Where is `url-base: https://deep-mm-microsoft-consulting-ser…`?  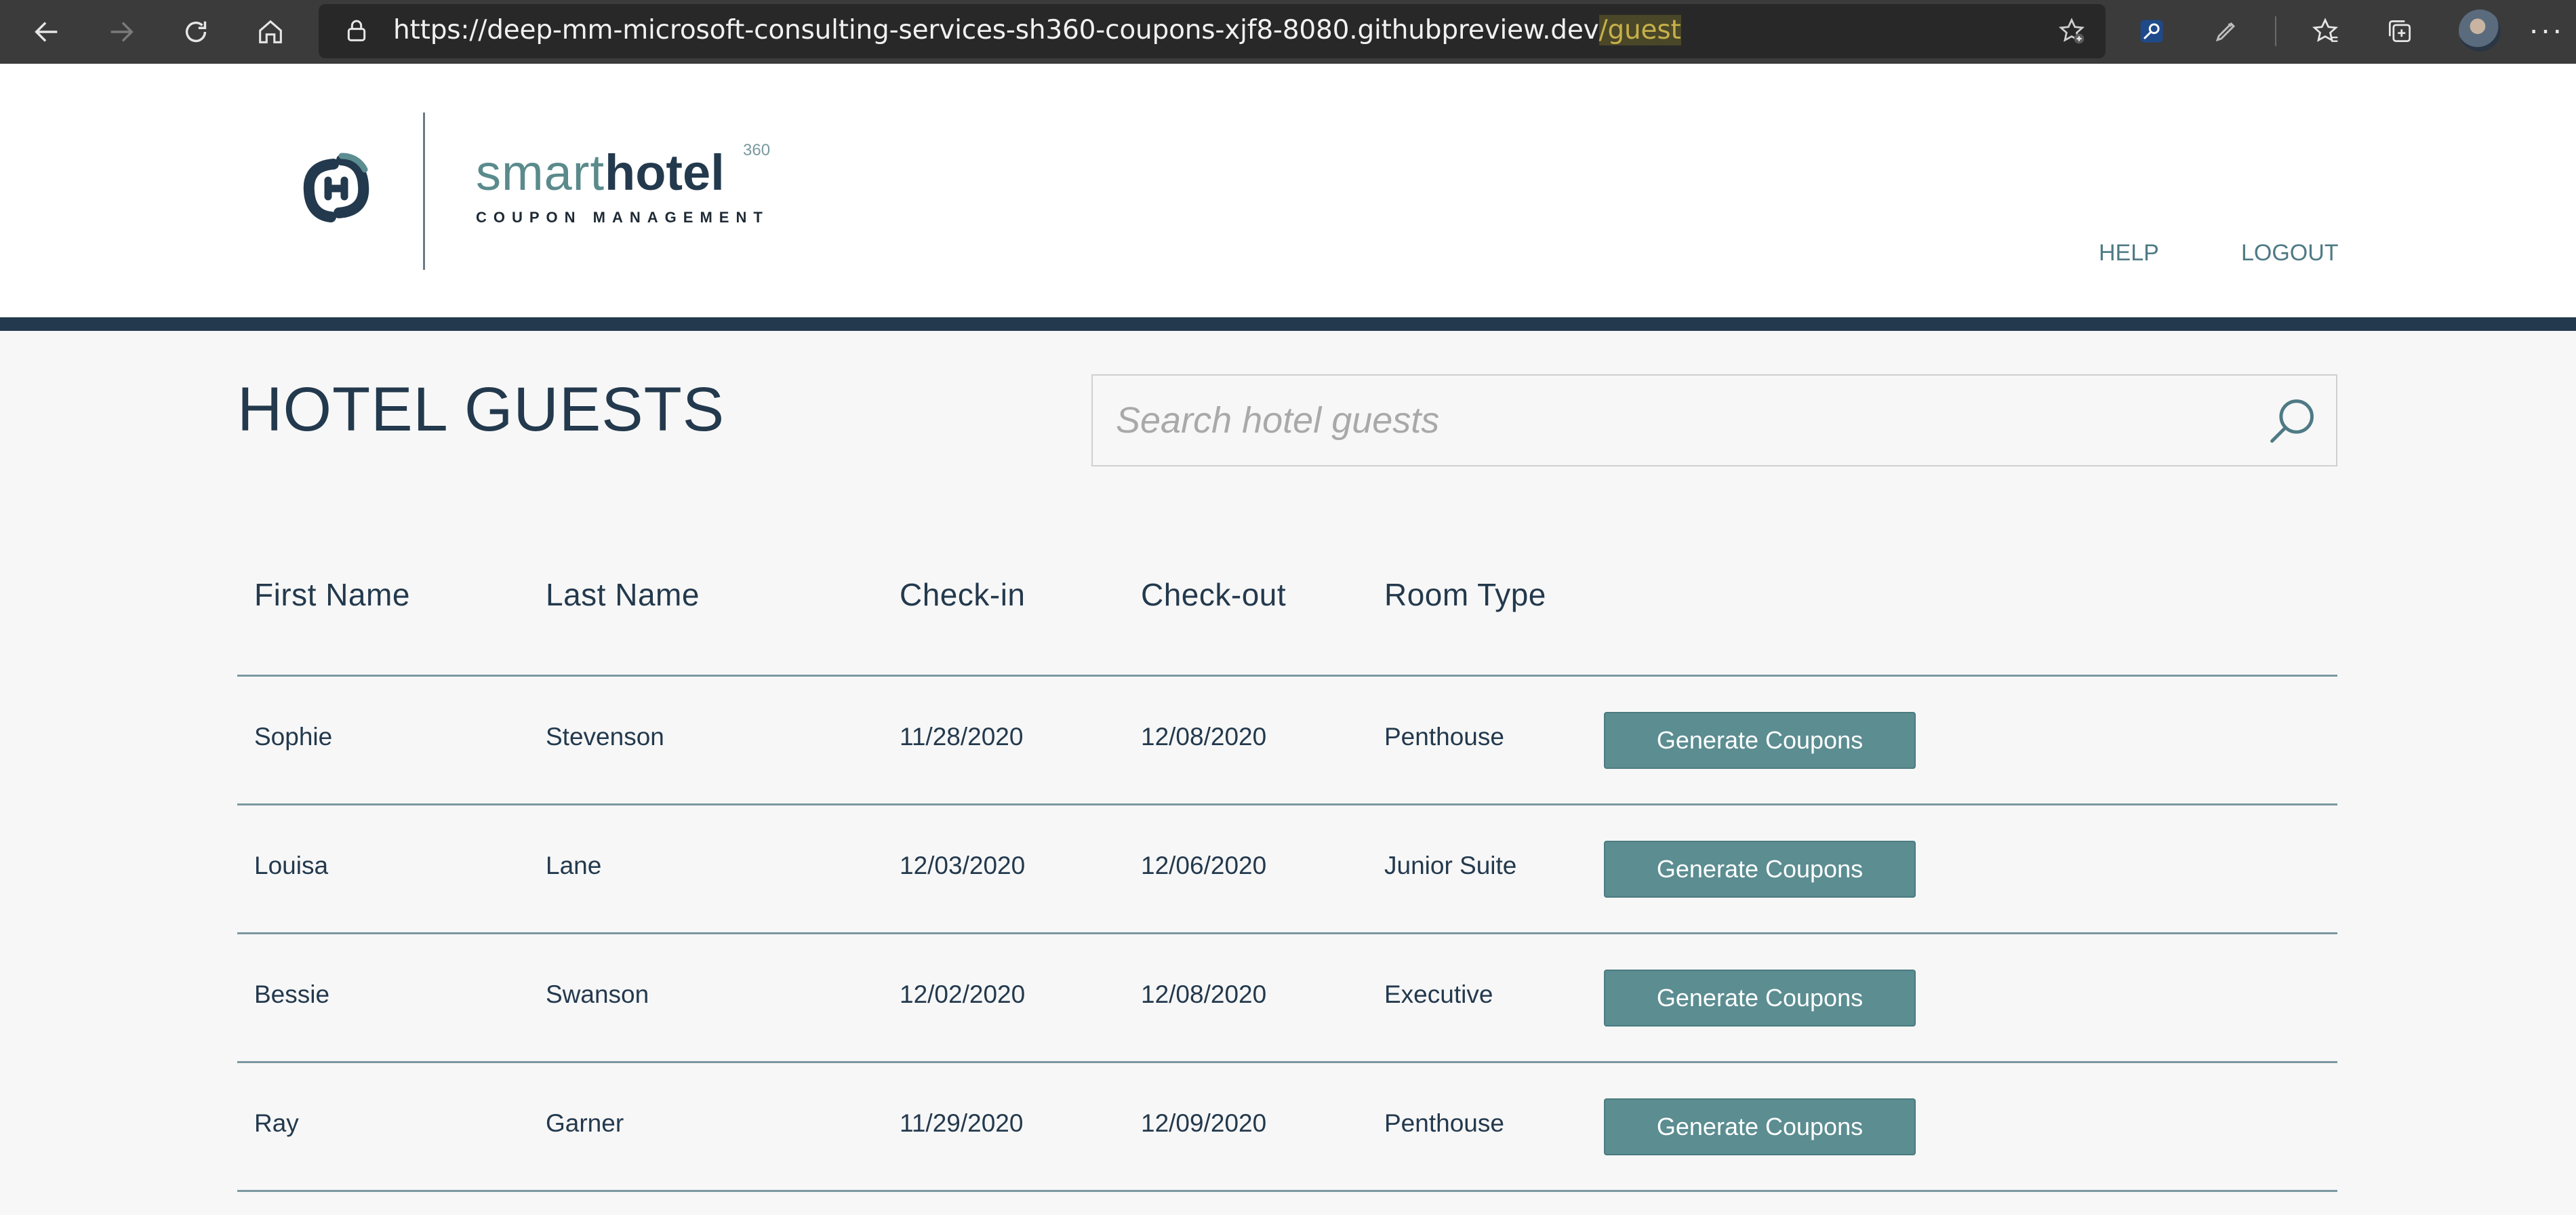
url-base: https://deep-mm-microsoft-consulting-ser… is located at coordinates (996, 30).